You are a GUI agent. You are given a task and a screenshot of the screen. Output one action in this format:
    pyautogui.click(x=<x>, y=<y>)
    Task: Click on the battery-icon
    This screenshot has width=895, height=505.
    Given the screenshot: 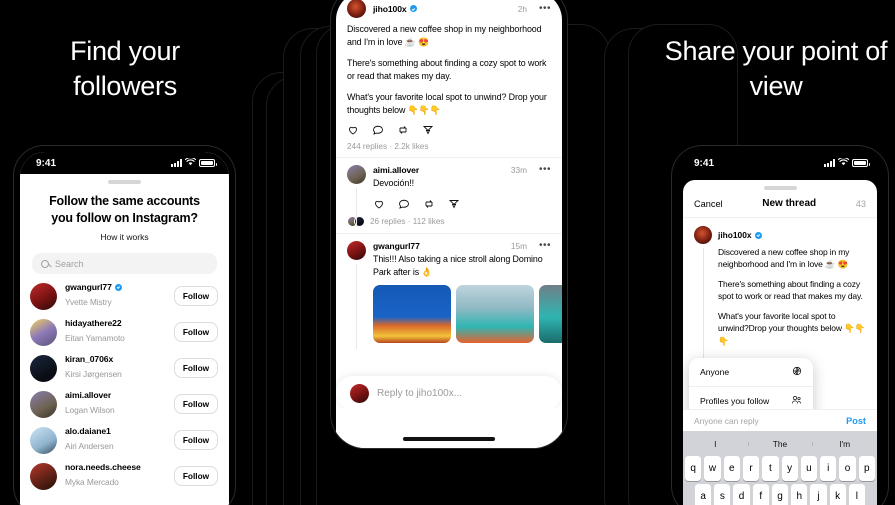 What is the action you would take?
    pyautogui.click(x=208, y=163)
    